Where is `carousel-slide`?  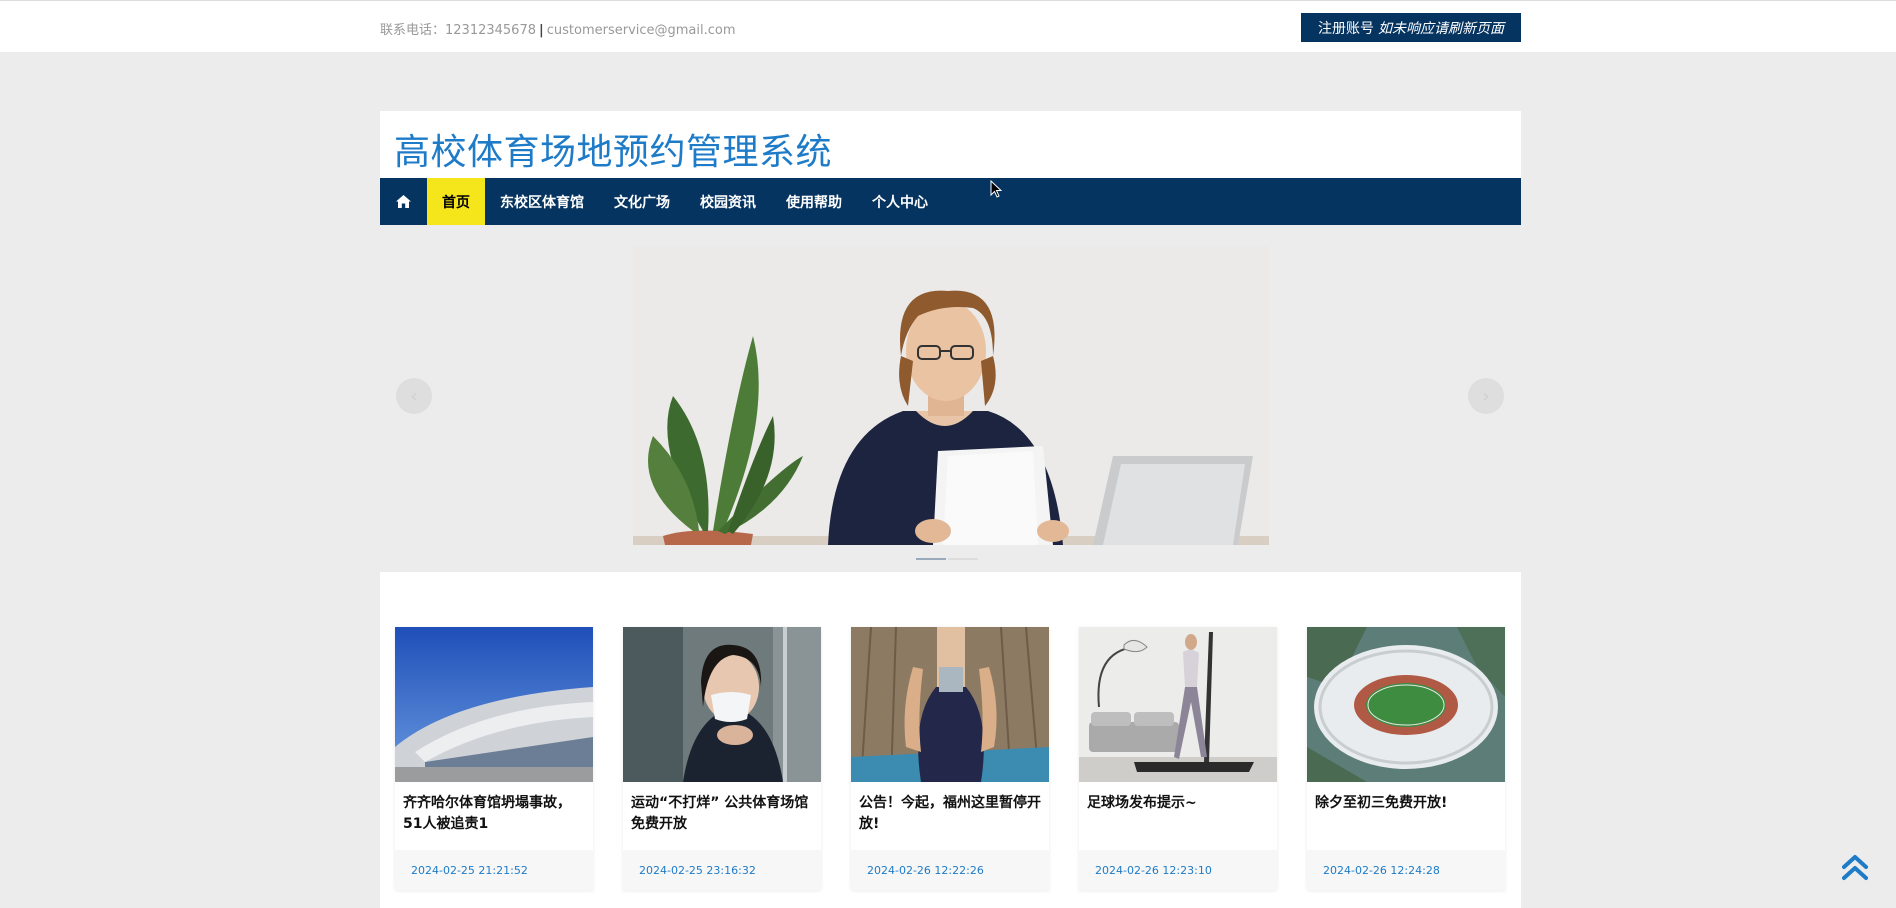
carousel-slide is located at coordinates (951, 395).